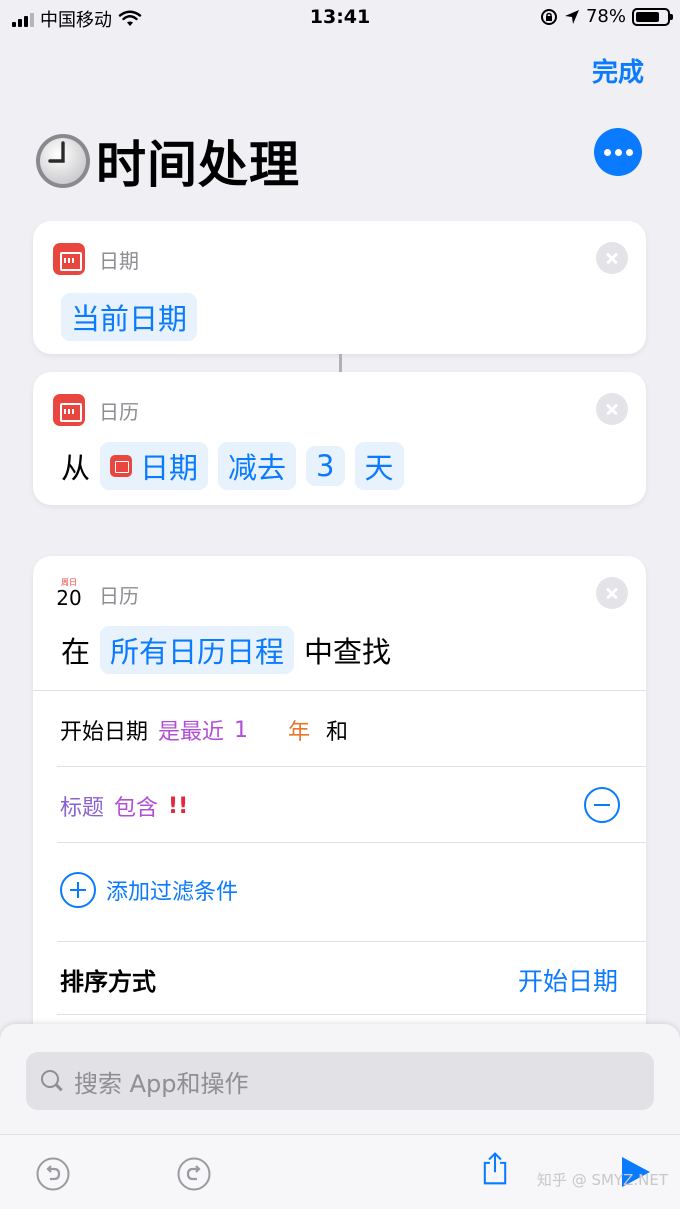 The height and width of the screenshot is (1209, 680). Describe the element at coordinates (339, 287) in the screenshot. I see `action-card-date: 日期 当前日期` at that location.